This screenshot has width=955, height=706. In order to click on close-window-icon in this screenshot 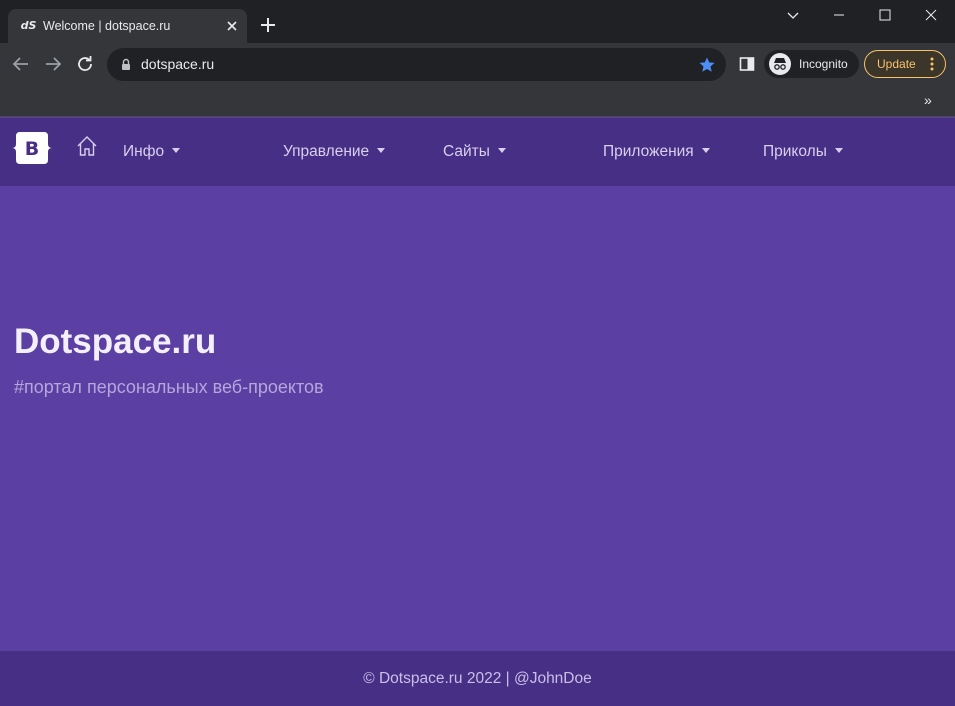, I will do `click(931, 15)`.